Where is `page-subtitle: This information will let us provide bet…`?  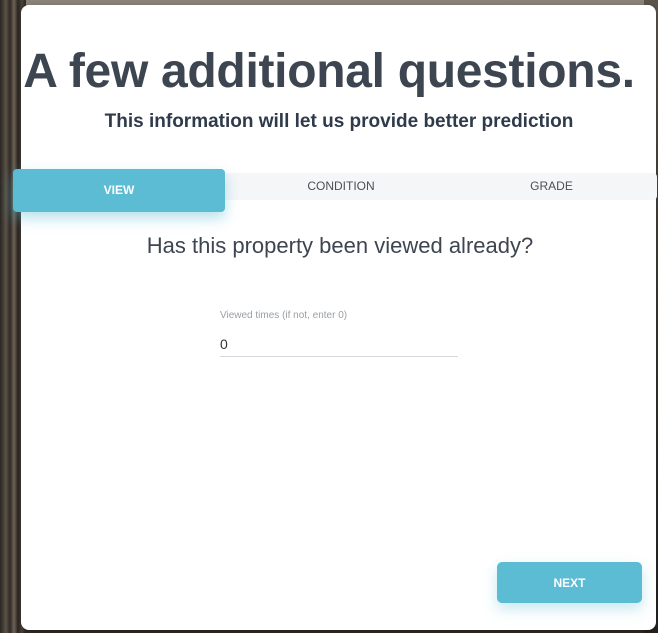 page-subtitle: This information will let us provide bet… is located at coordinates (339, 121).